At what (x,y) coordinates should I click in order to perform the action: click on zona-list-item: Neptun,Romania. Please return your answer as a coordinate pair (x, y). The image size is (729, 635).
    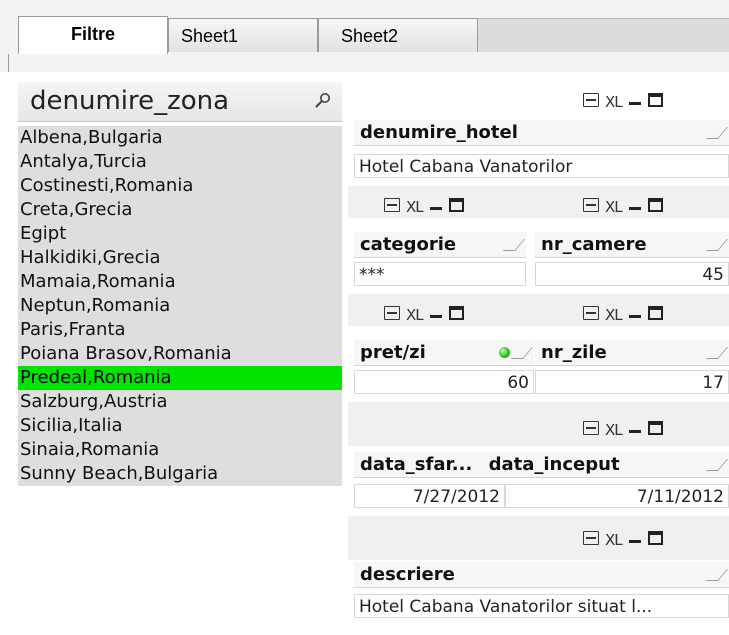
    Looking at the image, I should click on (180, 306).